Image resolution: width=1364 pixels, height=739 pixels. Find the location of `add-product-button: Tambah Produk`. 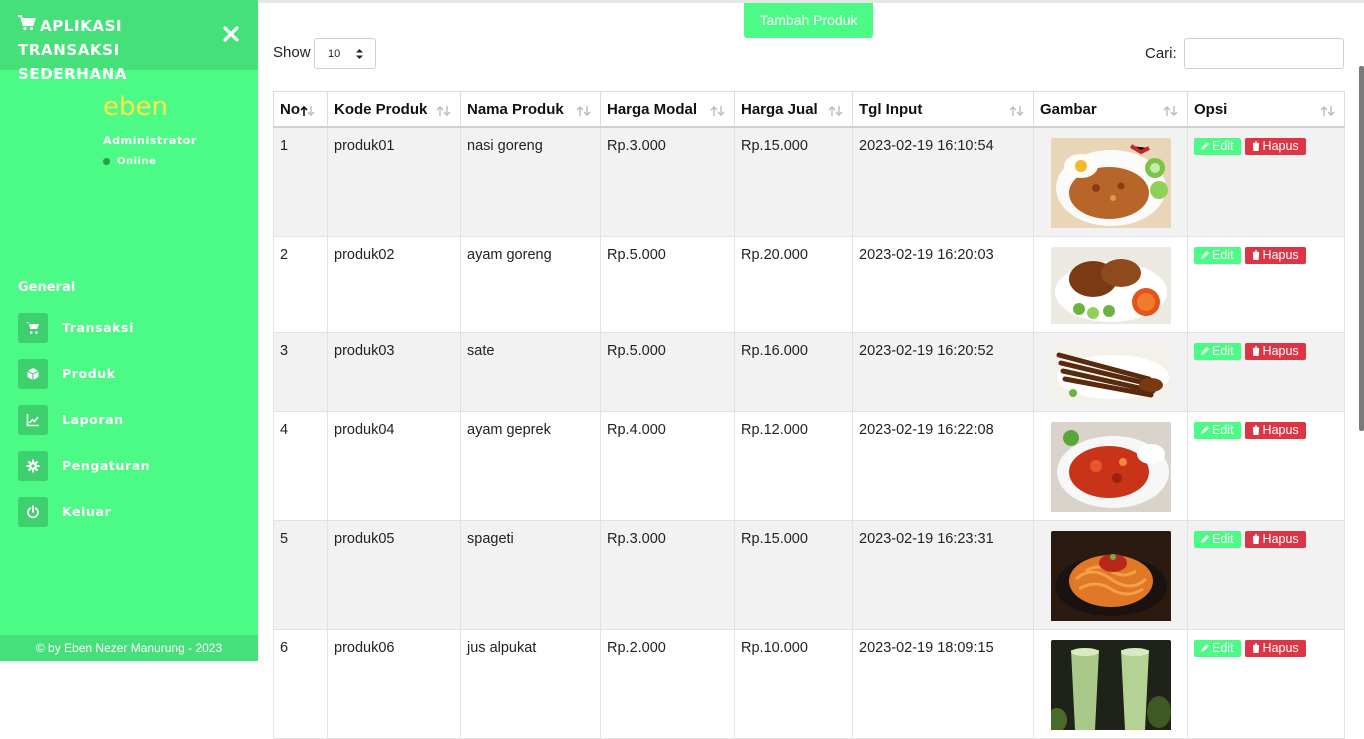

add-product-button: Tambah Produk is located at coordinates (808, 20).